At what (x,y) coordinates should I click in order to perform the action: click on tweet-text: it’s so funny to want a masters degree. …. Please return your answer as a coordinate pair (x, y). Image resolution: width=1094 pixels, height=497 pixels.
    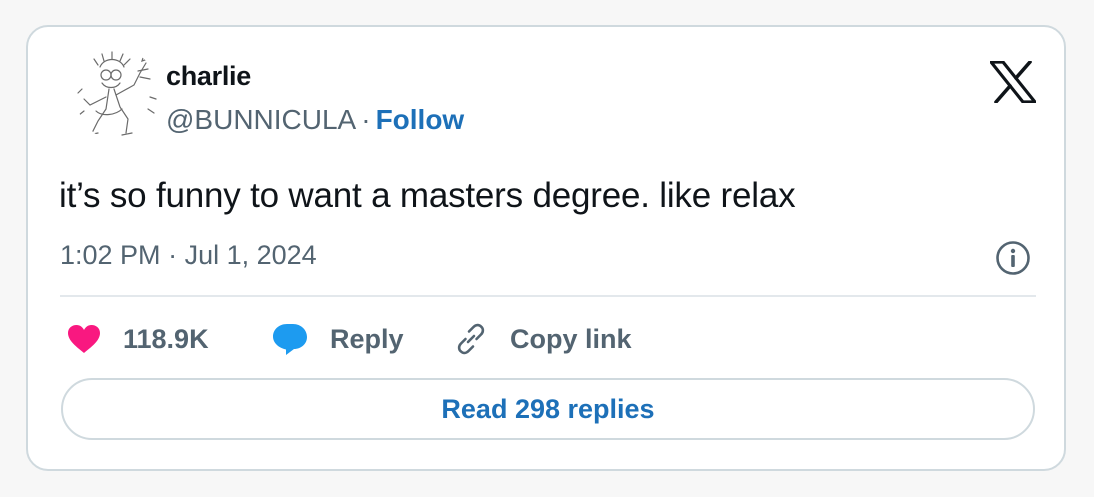
    Looking at the image, I should click on (427, 195).